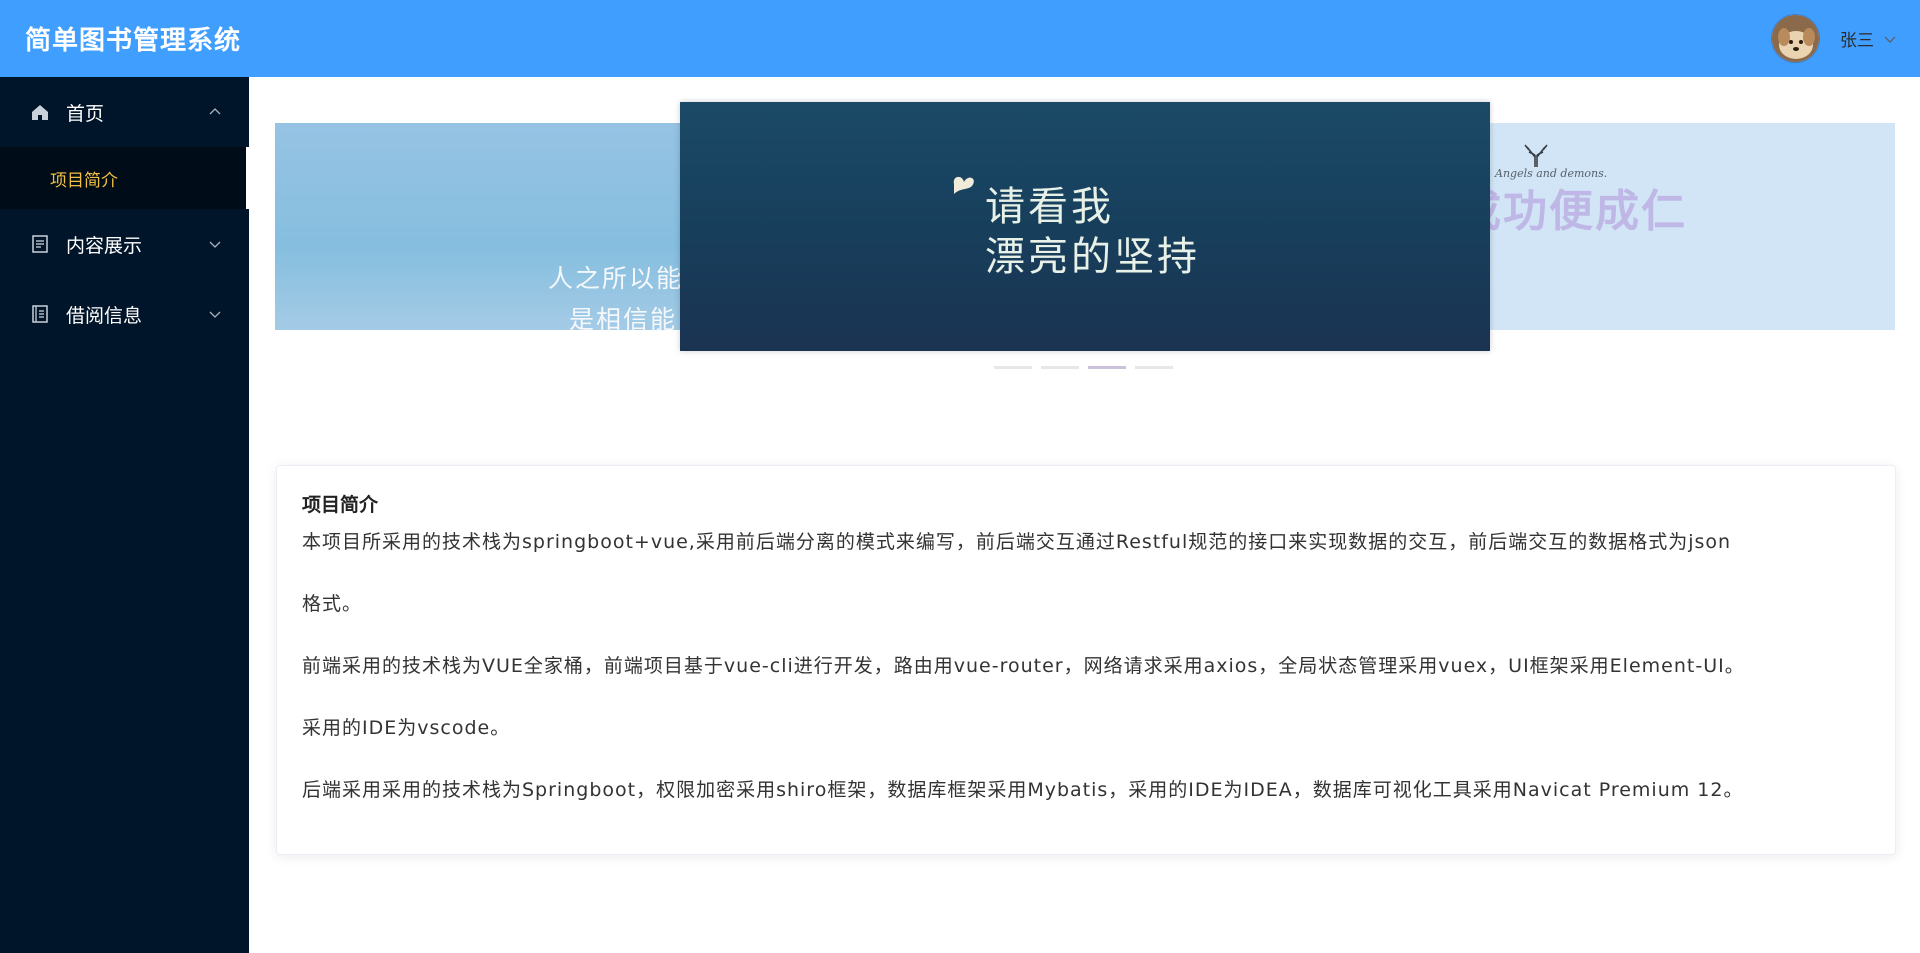  Describe the element at coordinates (1834, 38) in the screenshot. I see `user-menu: 张三` at that location.